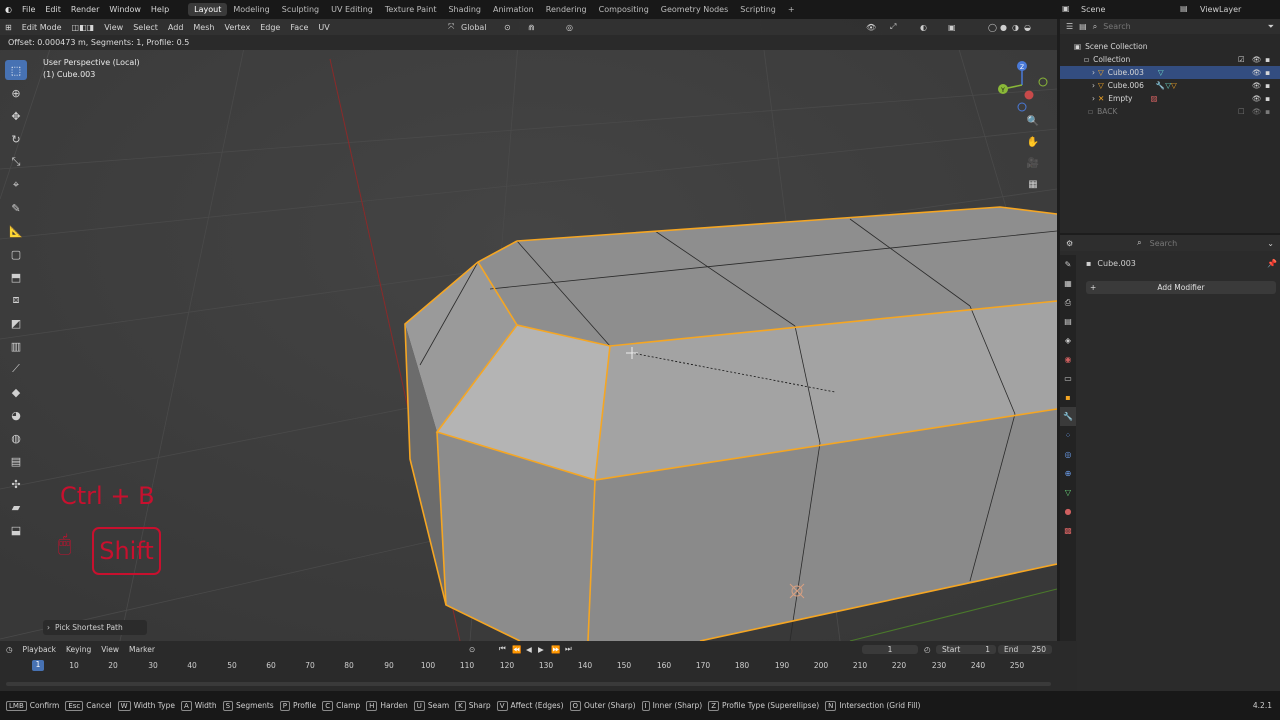 This screenshot has height=720, width=1280. Describe the element at coordinates (16, 231) in the screenshot. I see `measure-tool-icon: 📐` at that location.